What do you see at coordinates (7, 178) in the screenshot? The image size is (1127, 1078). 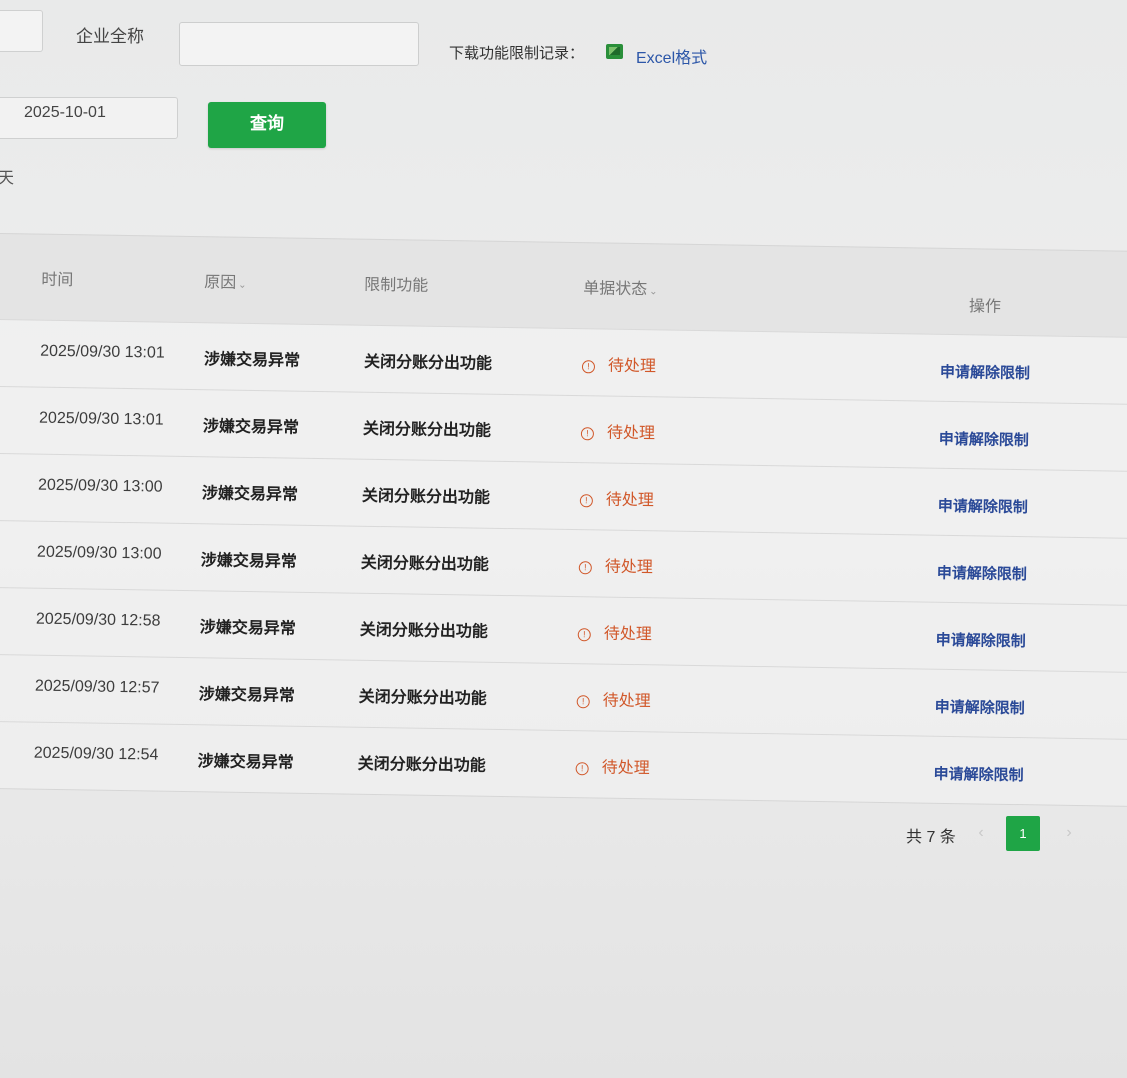 I see `partial-label: 天` at bounding box center [7, 178].